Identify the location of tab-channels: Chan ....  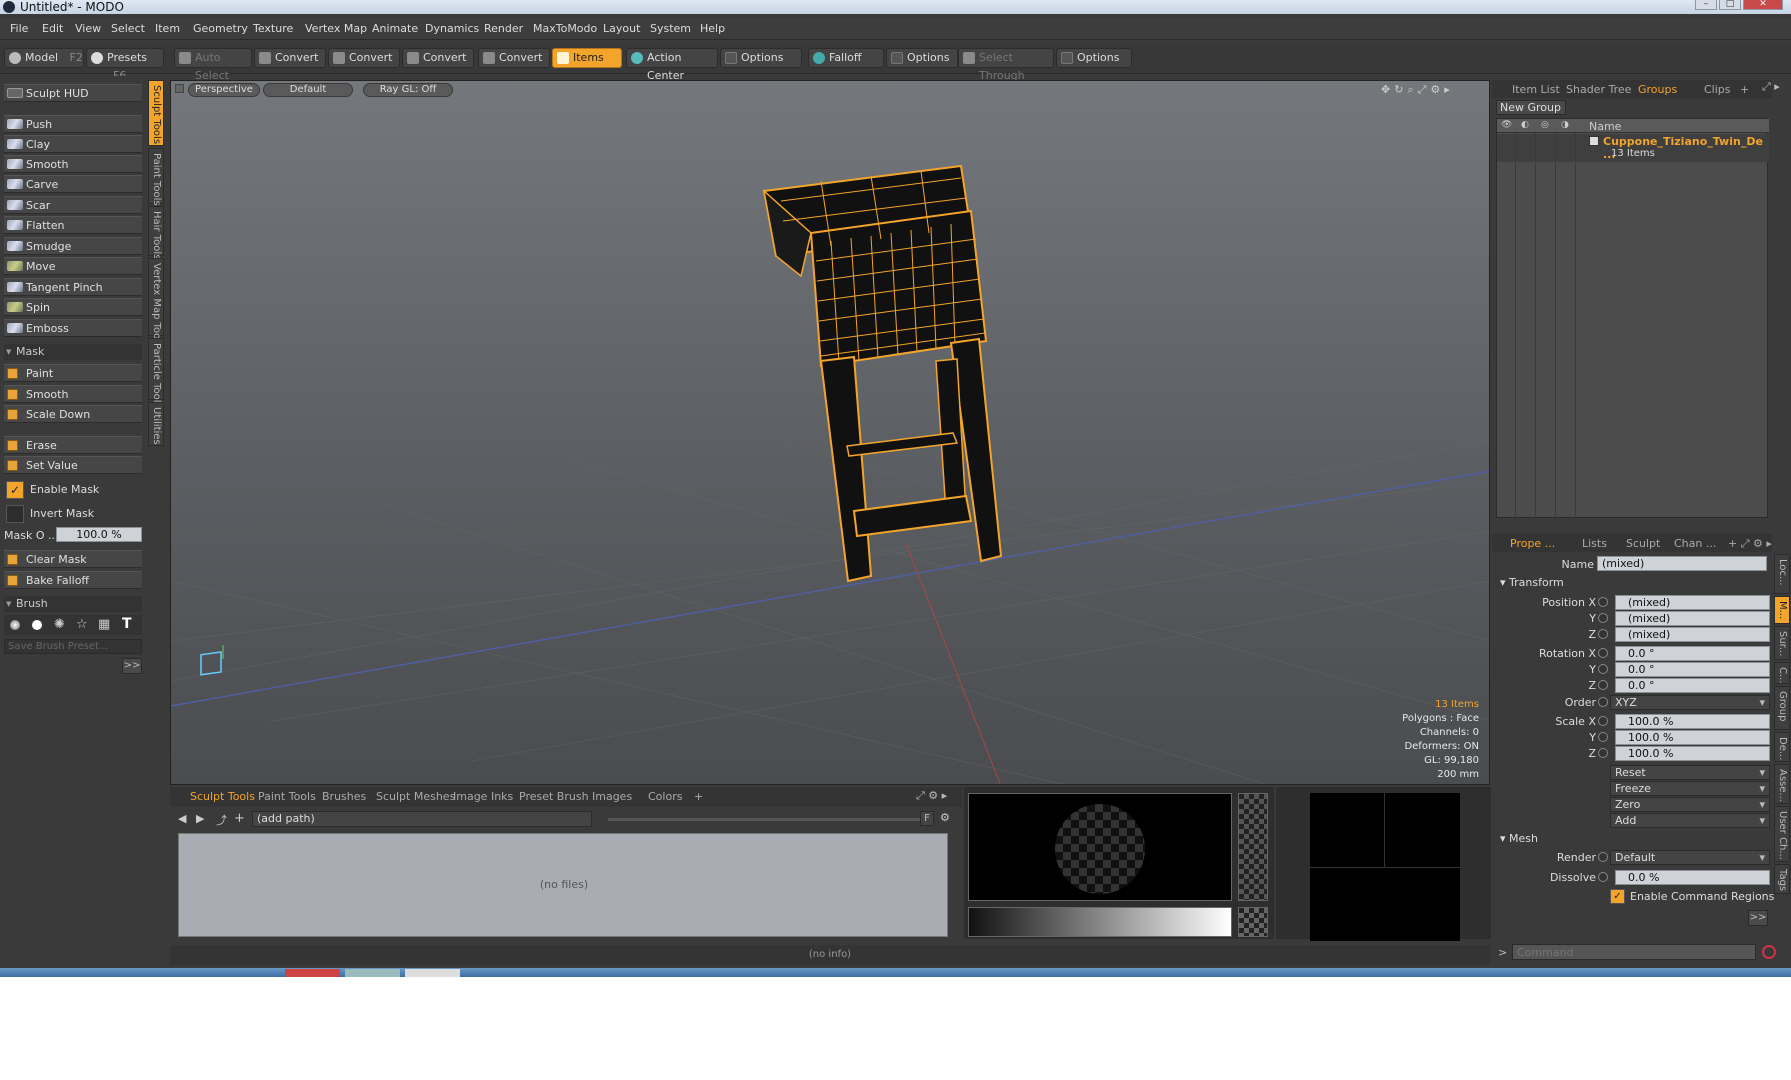
(1695, 544).